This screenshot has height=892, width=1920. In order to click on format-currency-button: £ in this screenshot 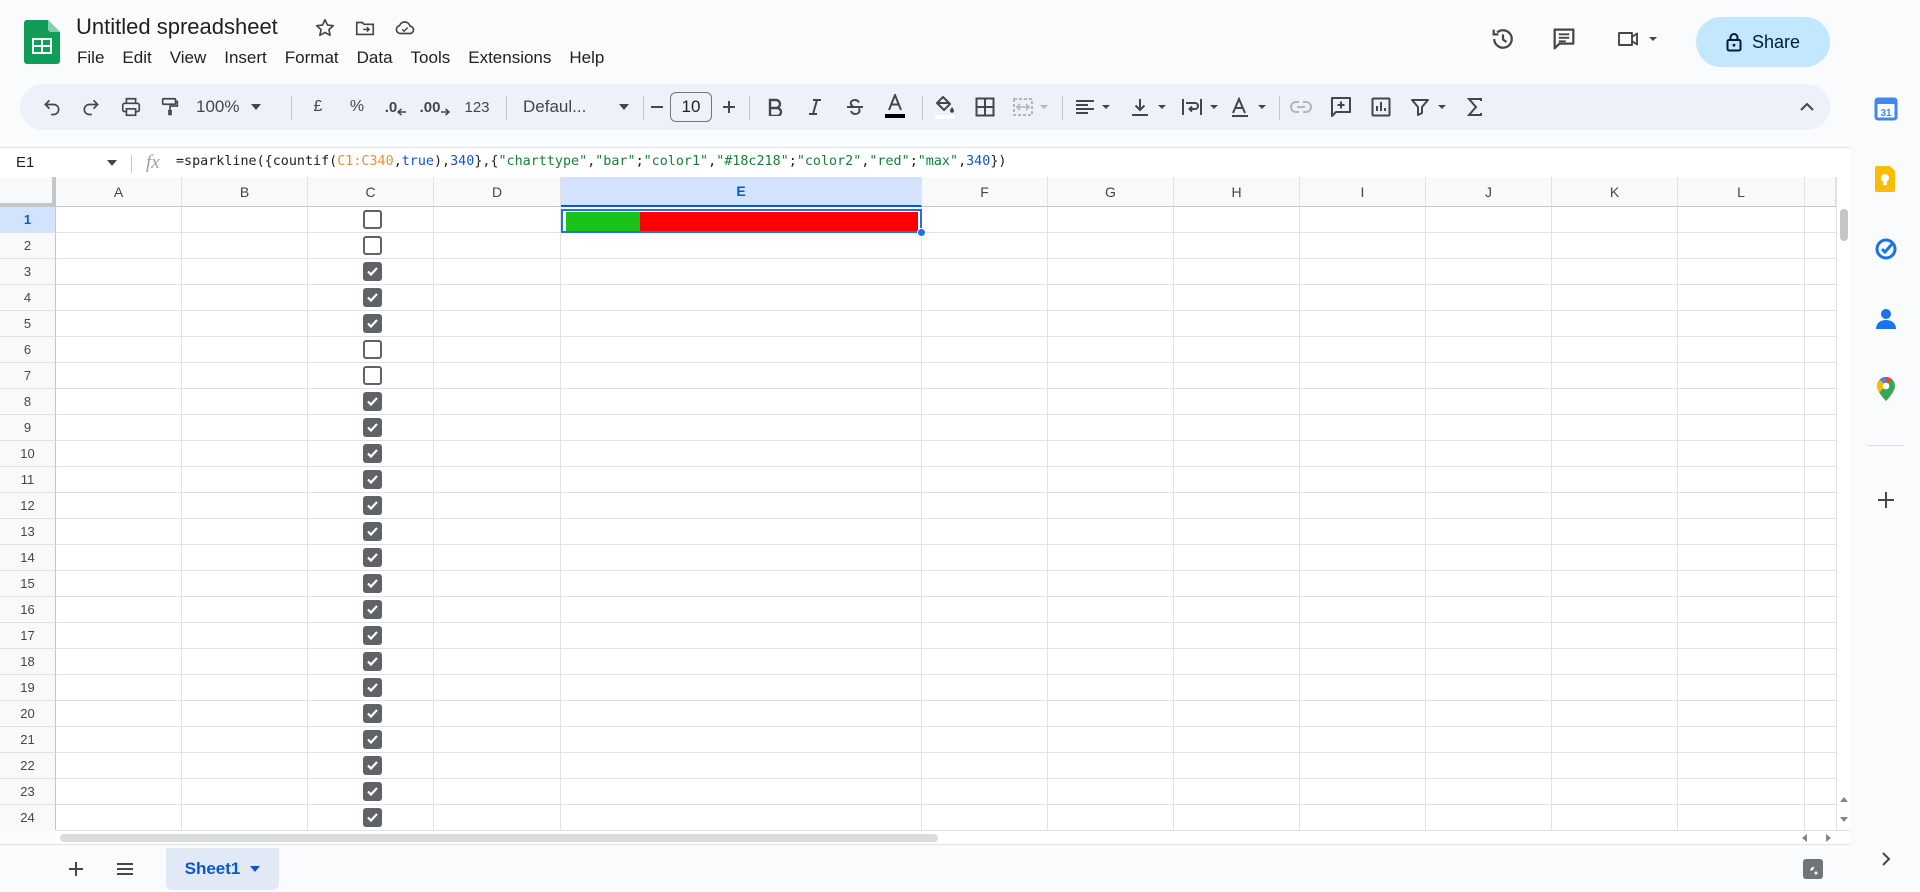, I will do `click(318, 107)`.